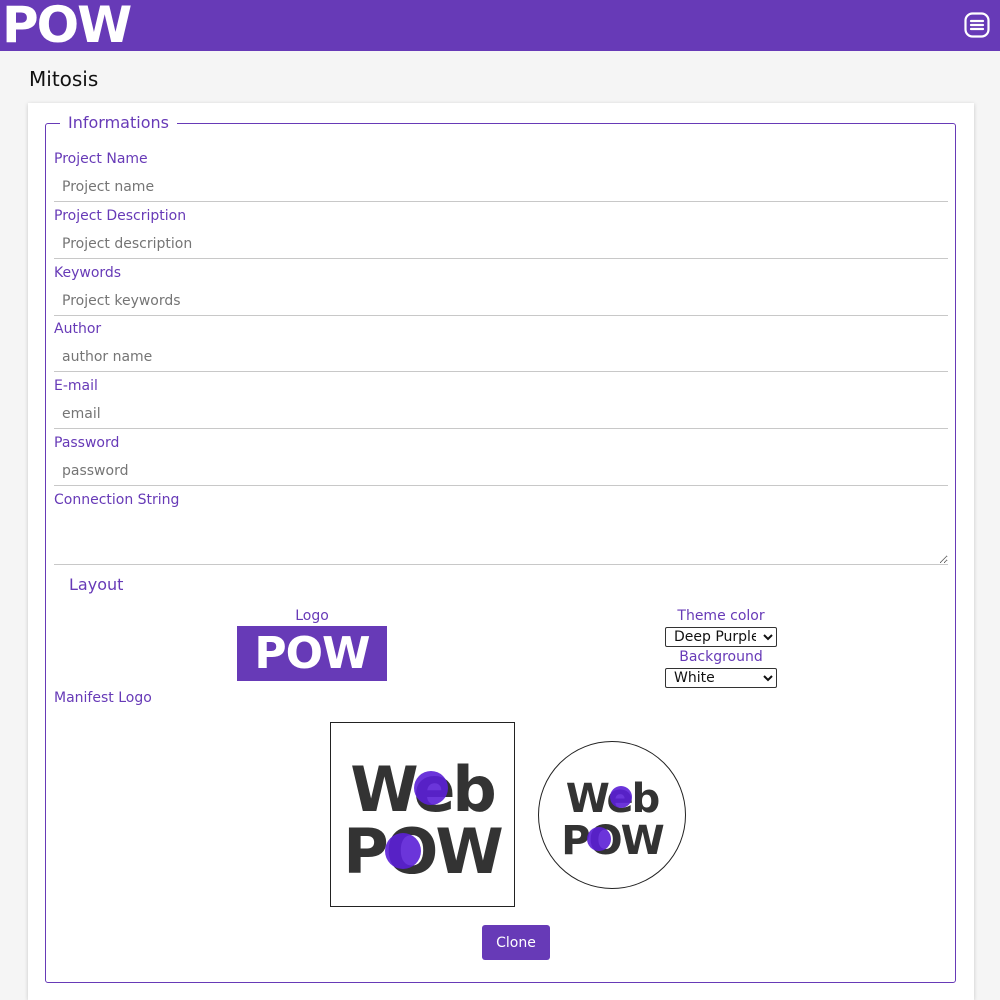  I want to click on manifest-square-accent-o, so click(403, 851).